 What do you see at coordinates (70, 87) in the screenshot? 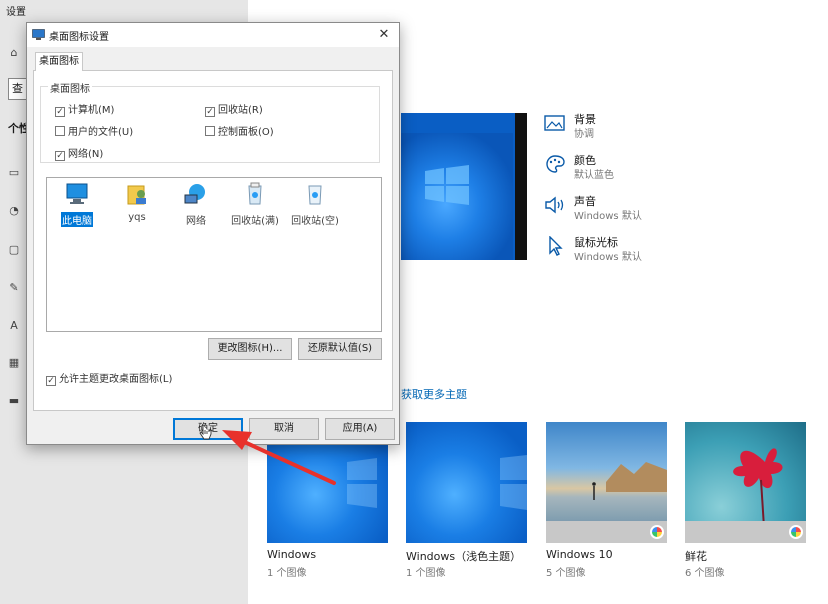
I see `group-title: 桌面图标` at bounding box center [70, 87].